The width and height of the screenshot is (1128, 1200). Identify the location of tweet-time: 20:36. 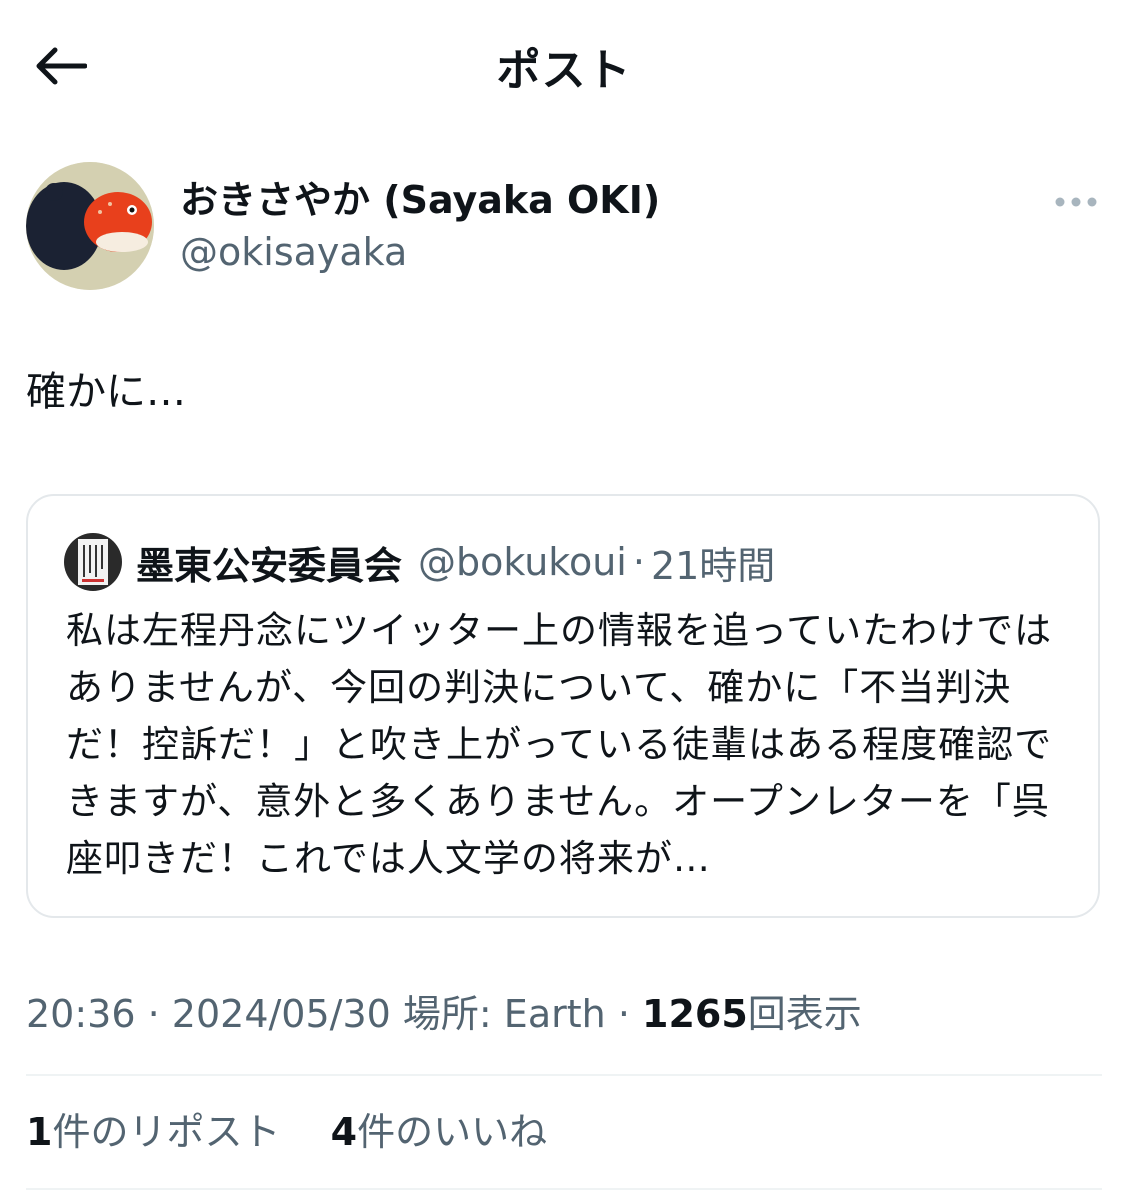
(81, 1014).